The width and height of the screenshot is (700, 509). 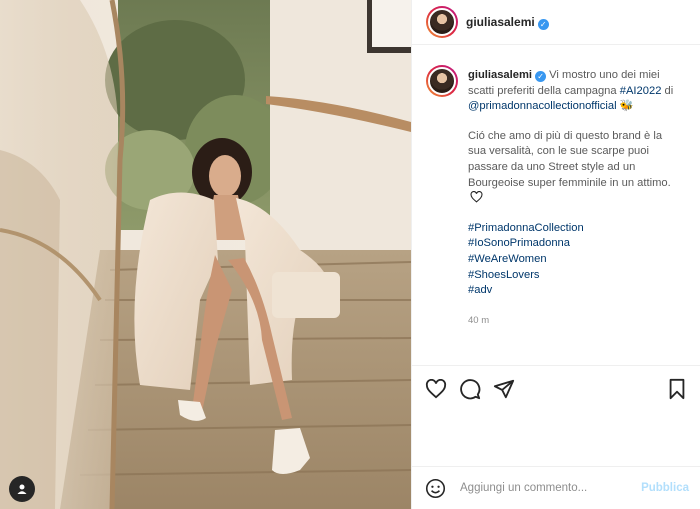 I want to click on caption-avatar, so click(x=442, y=81).